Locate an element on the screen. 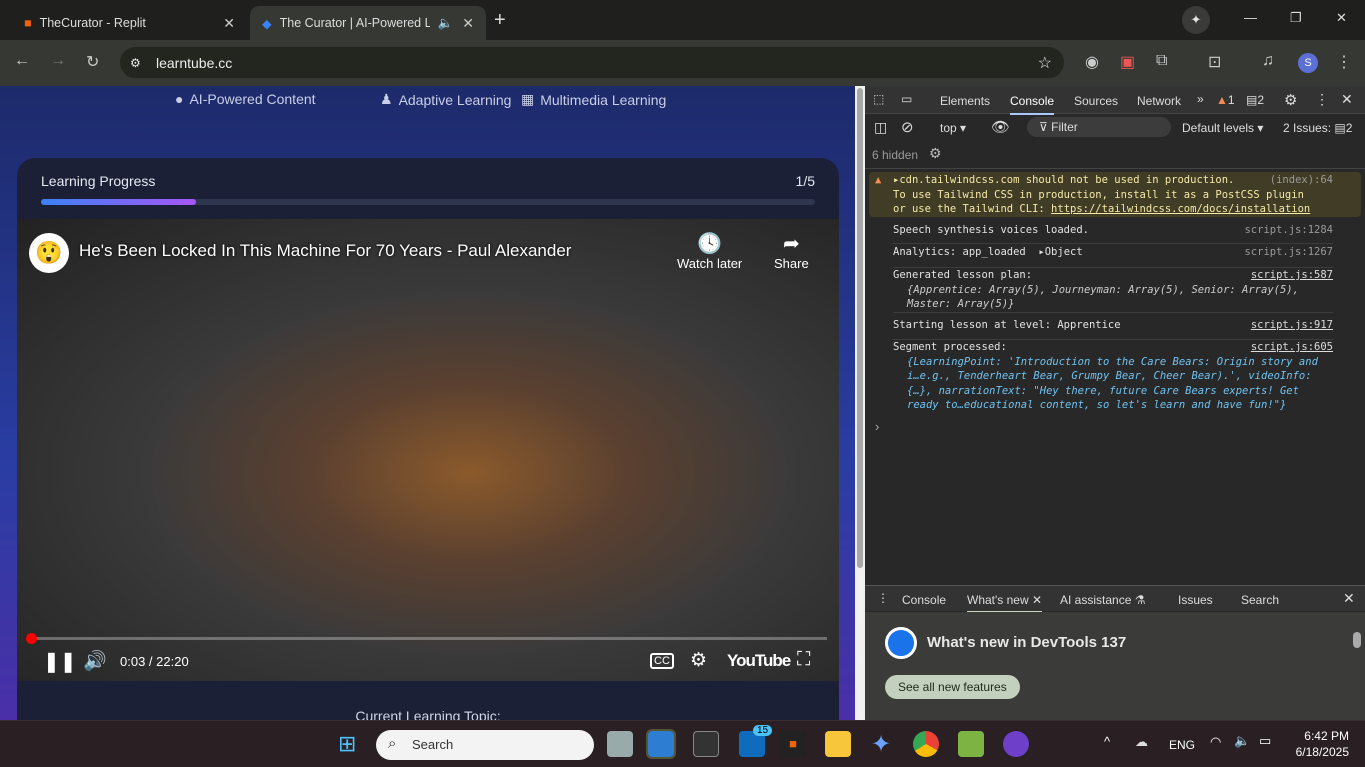 The height and width of the screenshot is (767, 1365). tab-replit: ■ TheCurator - Replit ✕ is located at coordinates (129, 23).